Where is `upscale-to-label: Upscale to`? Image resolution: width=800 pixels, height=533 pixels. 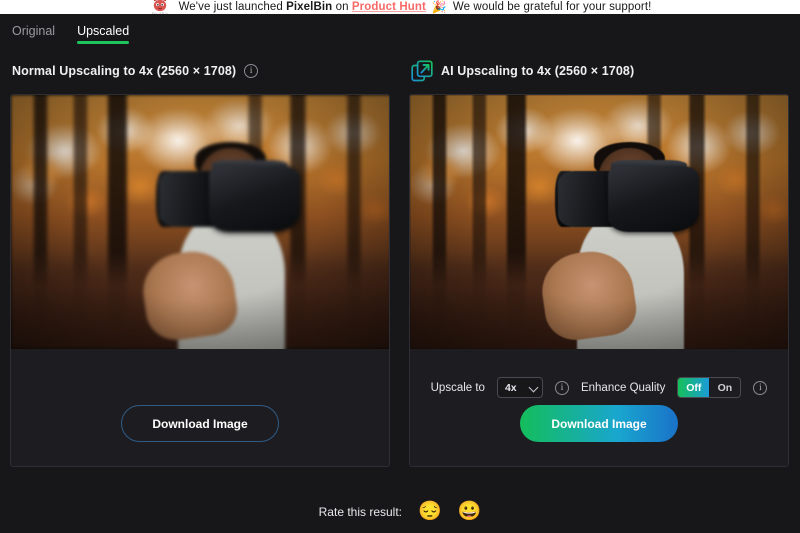 upscale-to-label: Upscale to is located at coordinates (457, 387).